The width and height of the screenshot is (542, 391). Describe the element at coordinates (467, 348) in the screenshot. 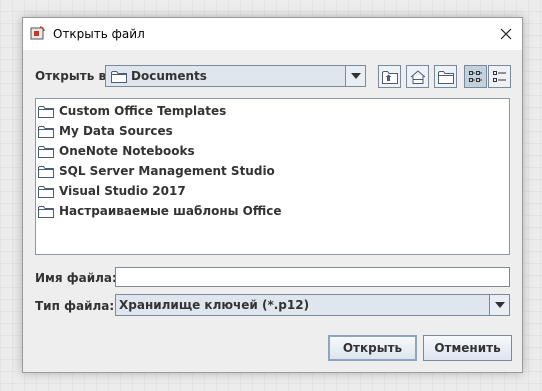

I see `cancel-button: Отменить` at that location.